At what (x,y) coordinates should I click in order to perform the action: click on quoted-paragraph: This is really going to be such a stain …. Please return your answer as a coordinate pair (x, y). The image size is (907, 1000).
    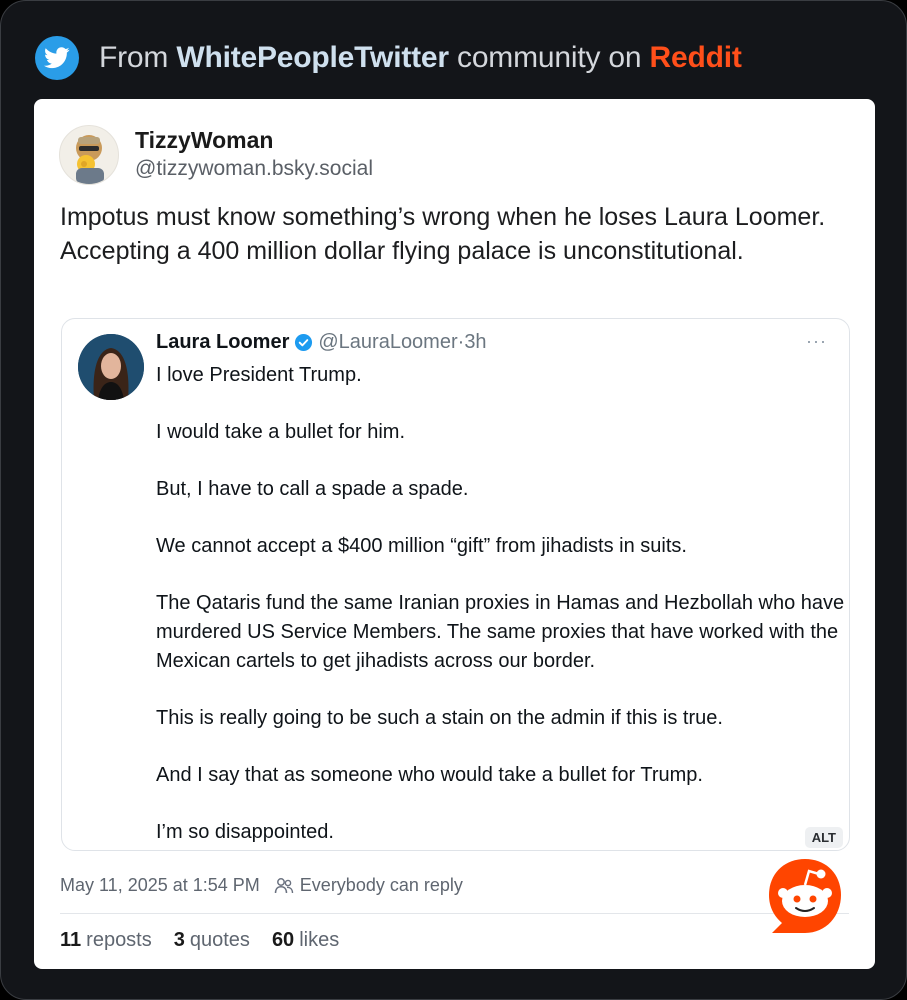
    Looking at the image, I should click on (439, 718).